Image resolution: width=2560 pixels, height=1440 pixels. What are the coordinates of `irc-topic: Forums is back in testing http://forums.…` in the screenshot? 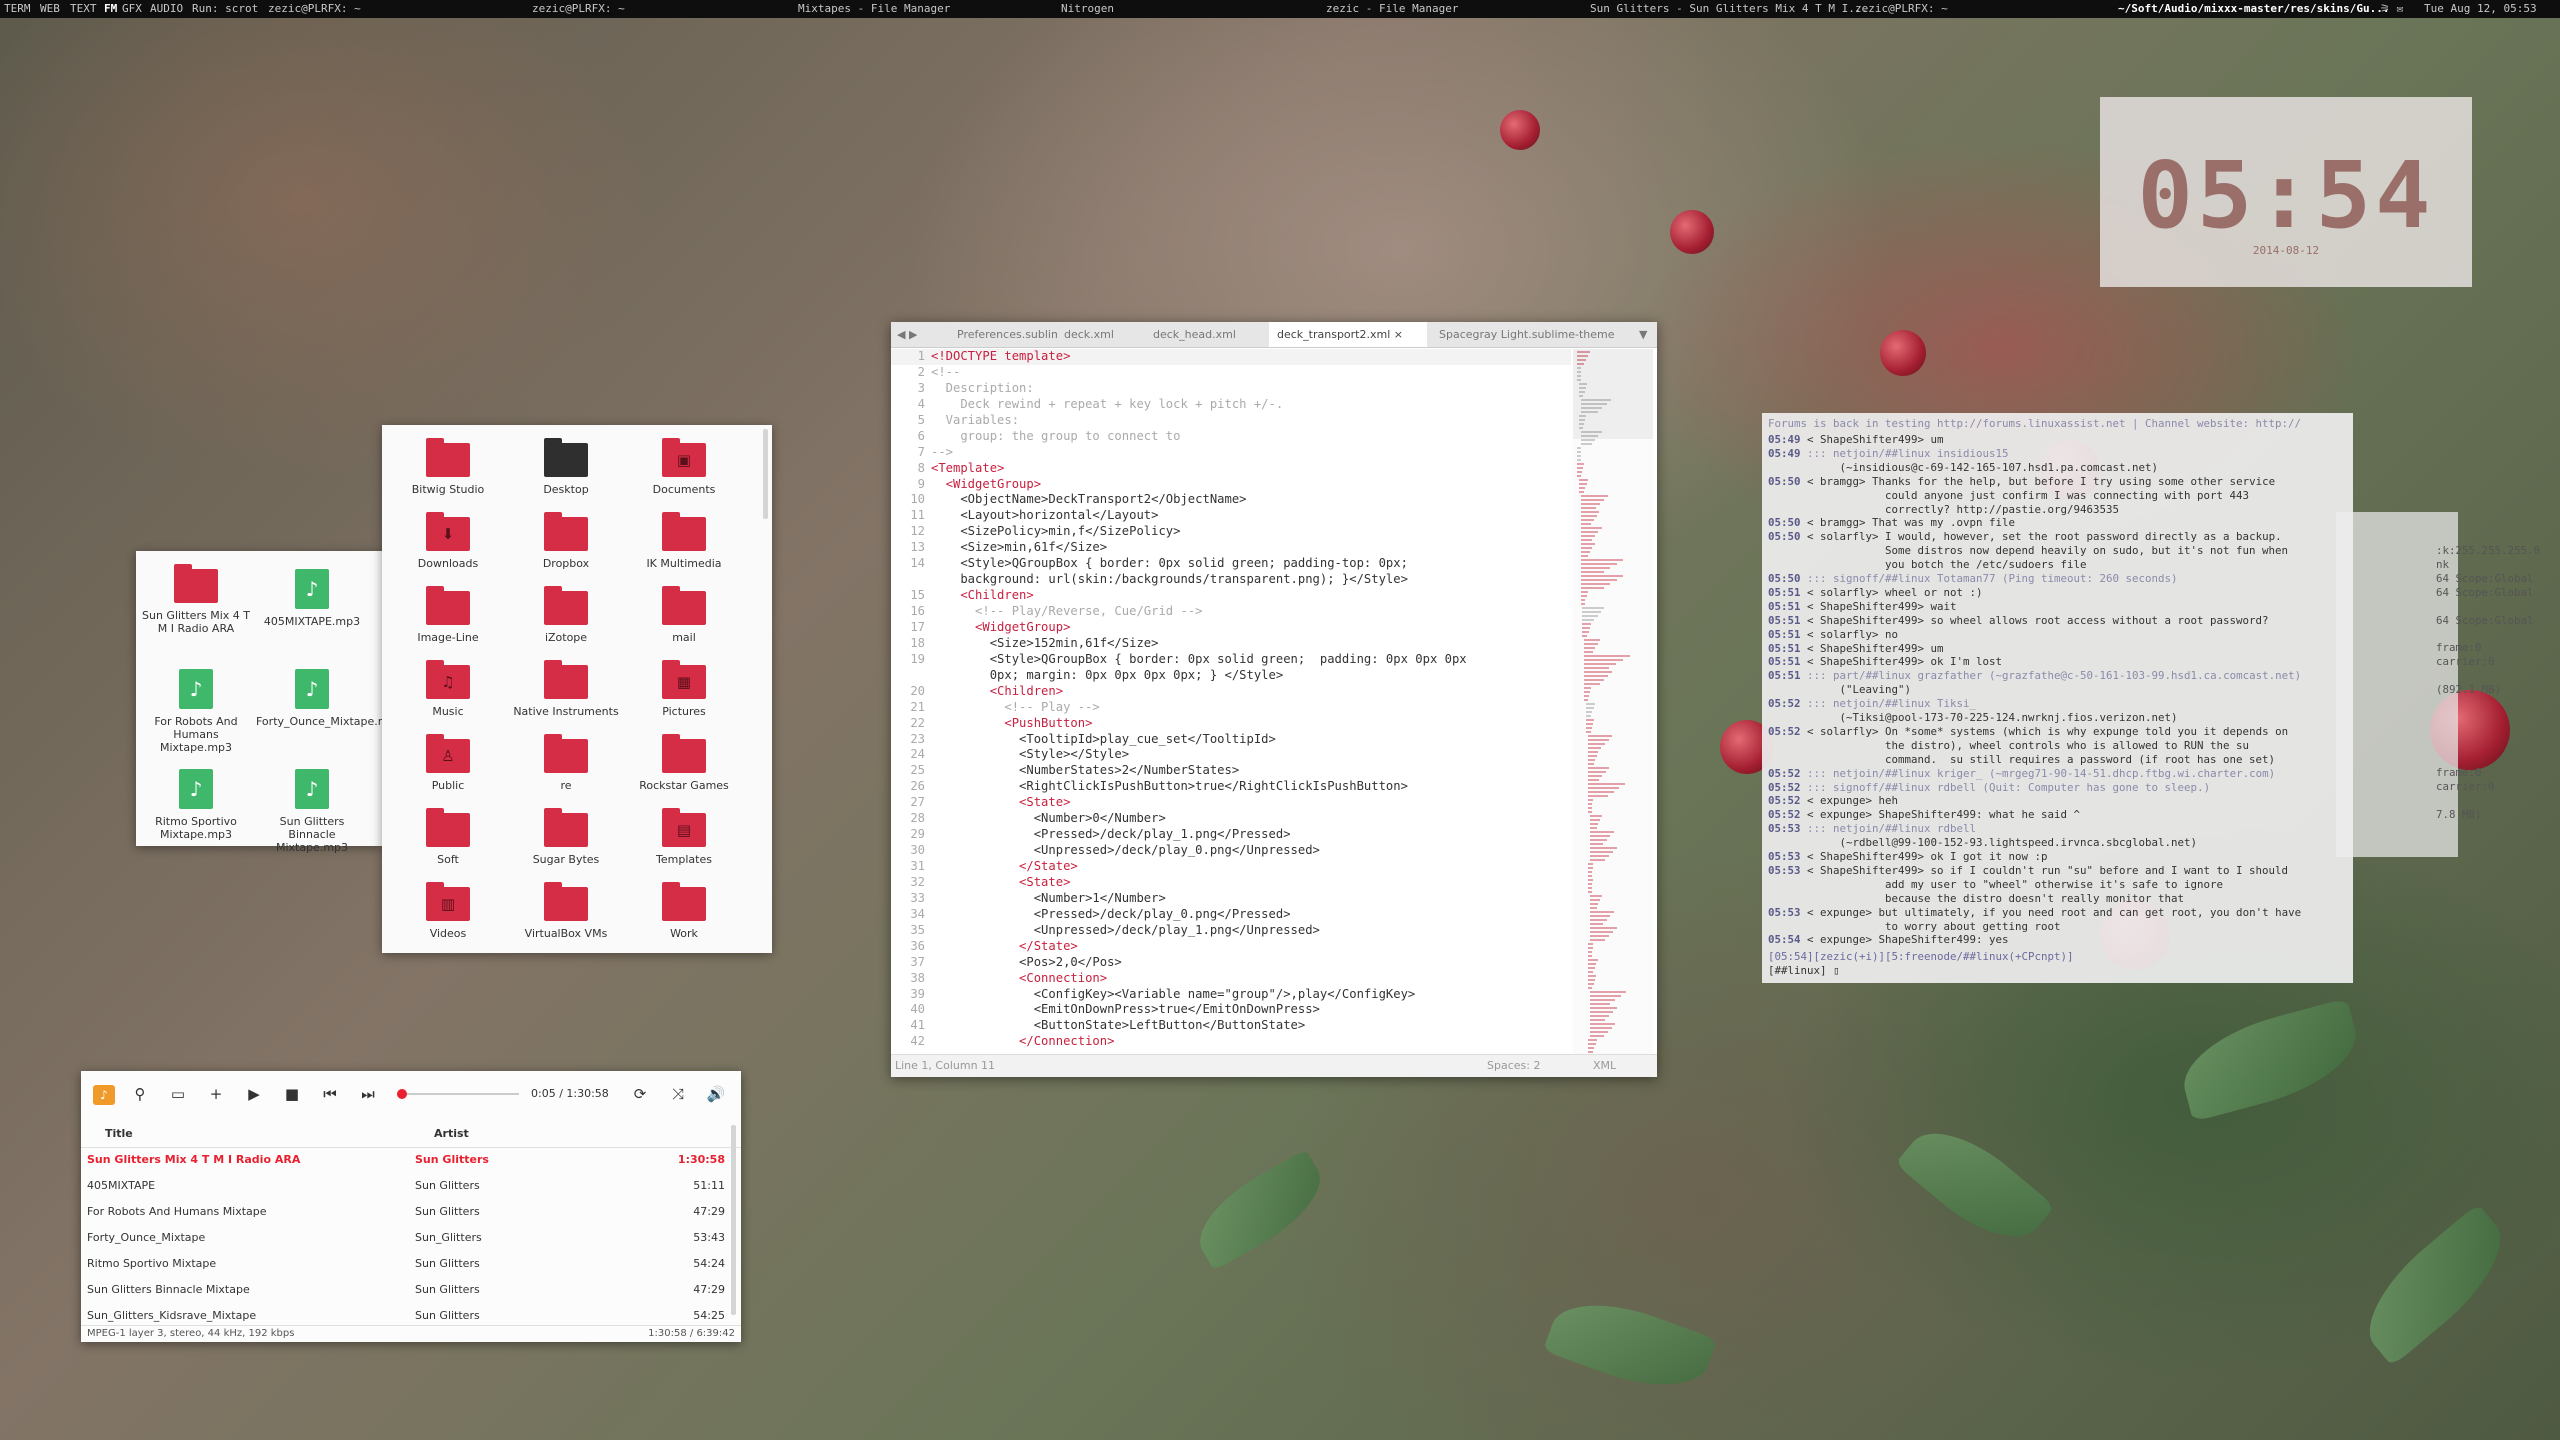 It's located at (2035, 423).